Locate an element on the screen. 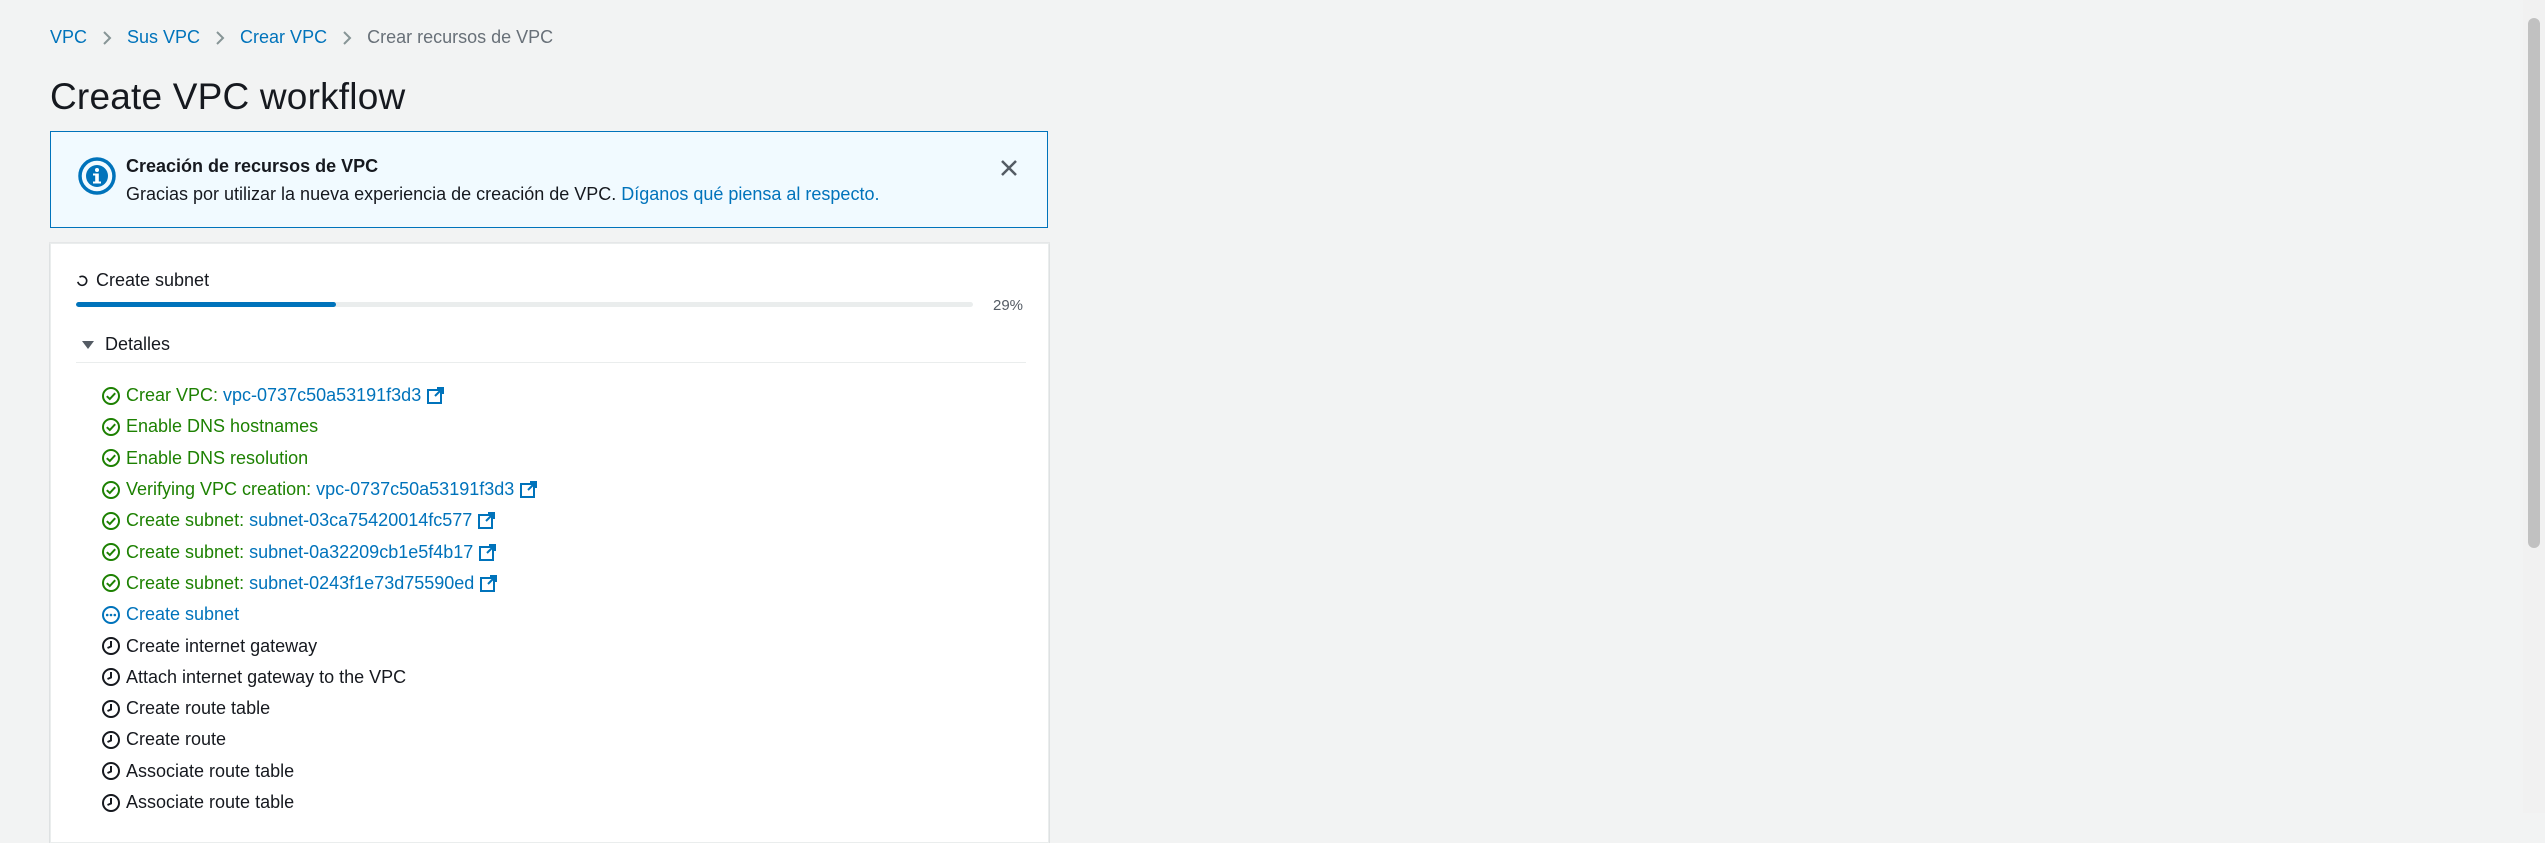  progress-bar is located at coordinates (524, 304).